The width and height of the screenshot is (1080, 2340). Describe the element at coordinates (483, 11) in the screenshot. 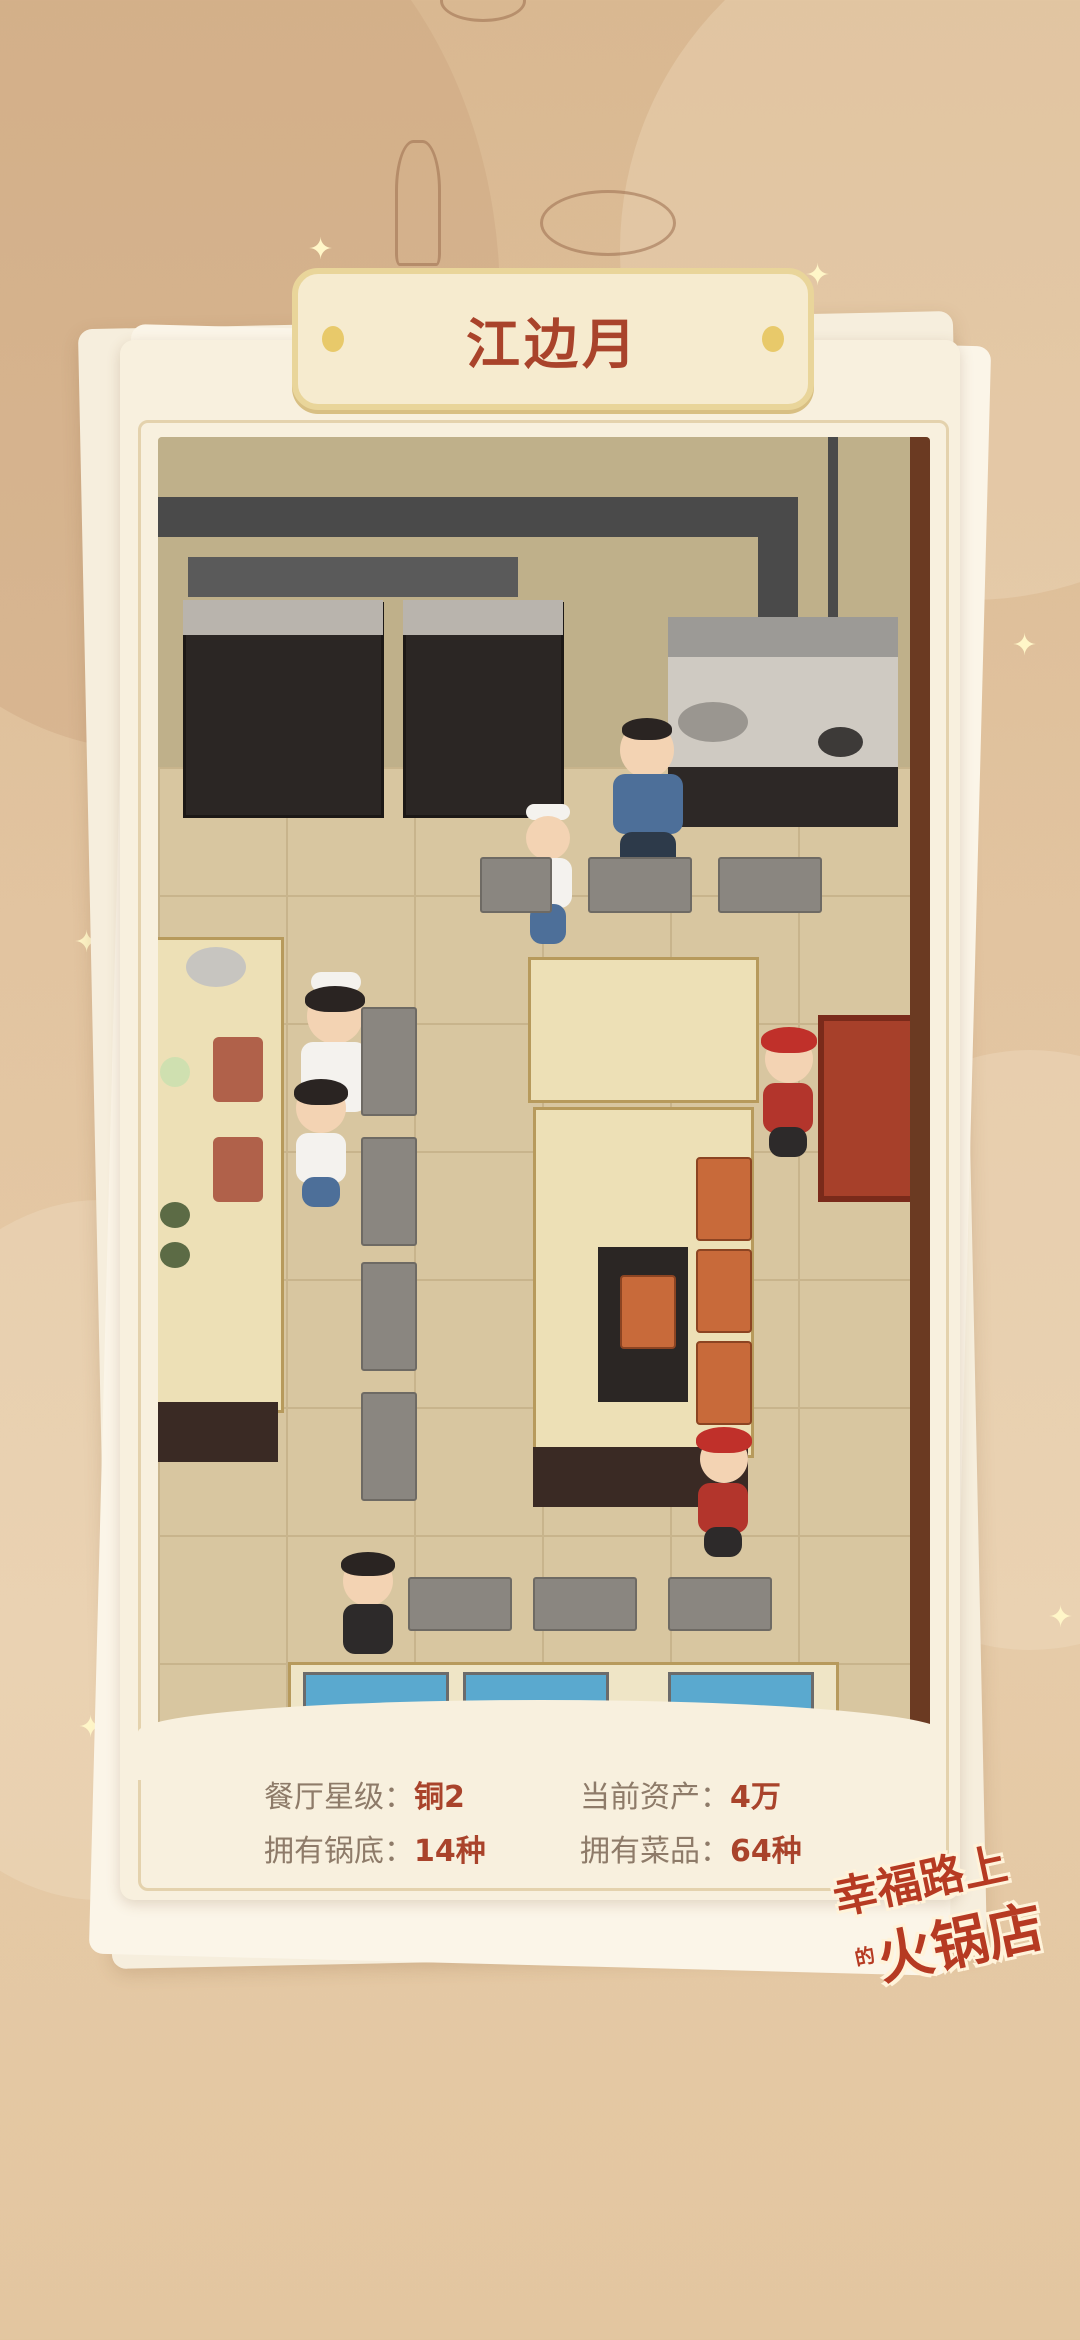

I see `shell-sketch-icon` at that location.